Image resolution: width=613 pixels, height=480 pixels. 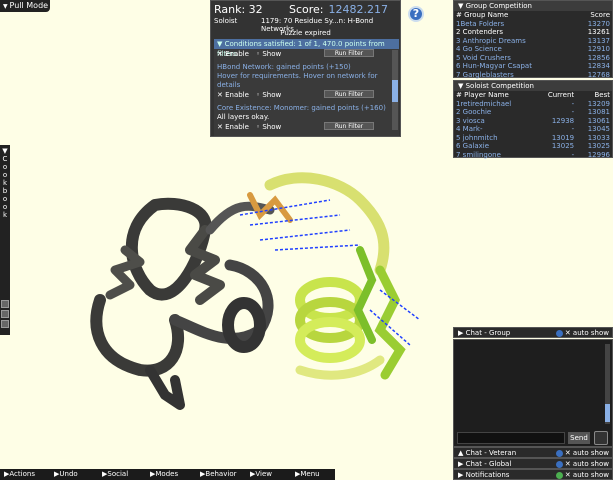 I want to click on col-header: Score, so click(x=600, y=15).